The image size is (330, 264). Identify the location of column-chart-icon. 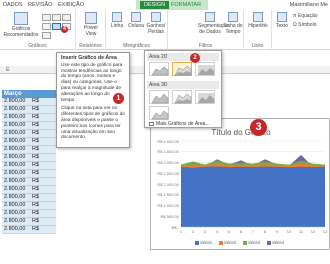
(46, 17).